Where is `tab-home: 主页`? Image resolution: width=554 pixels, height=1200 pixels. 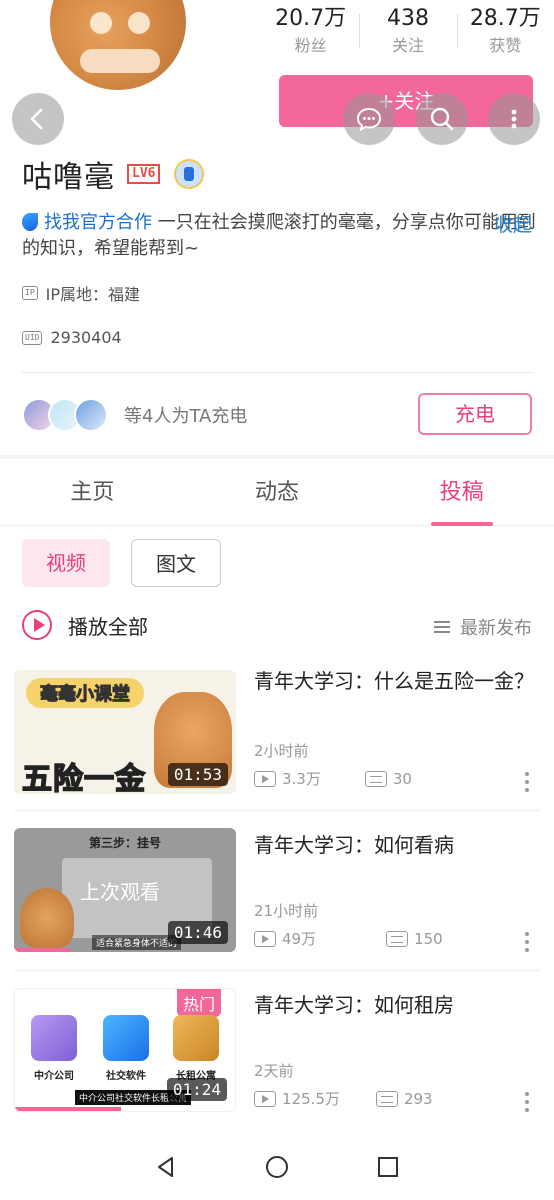 tab-home: 主页 is located at coordinates (92, 492).